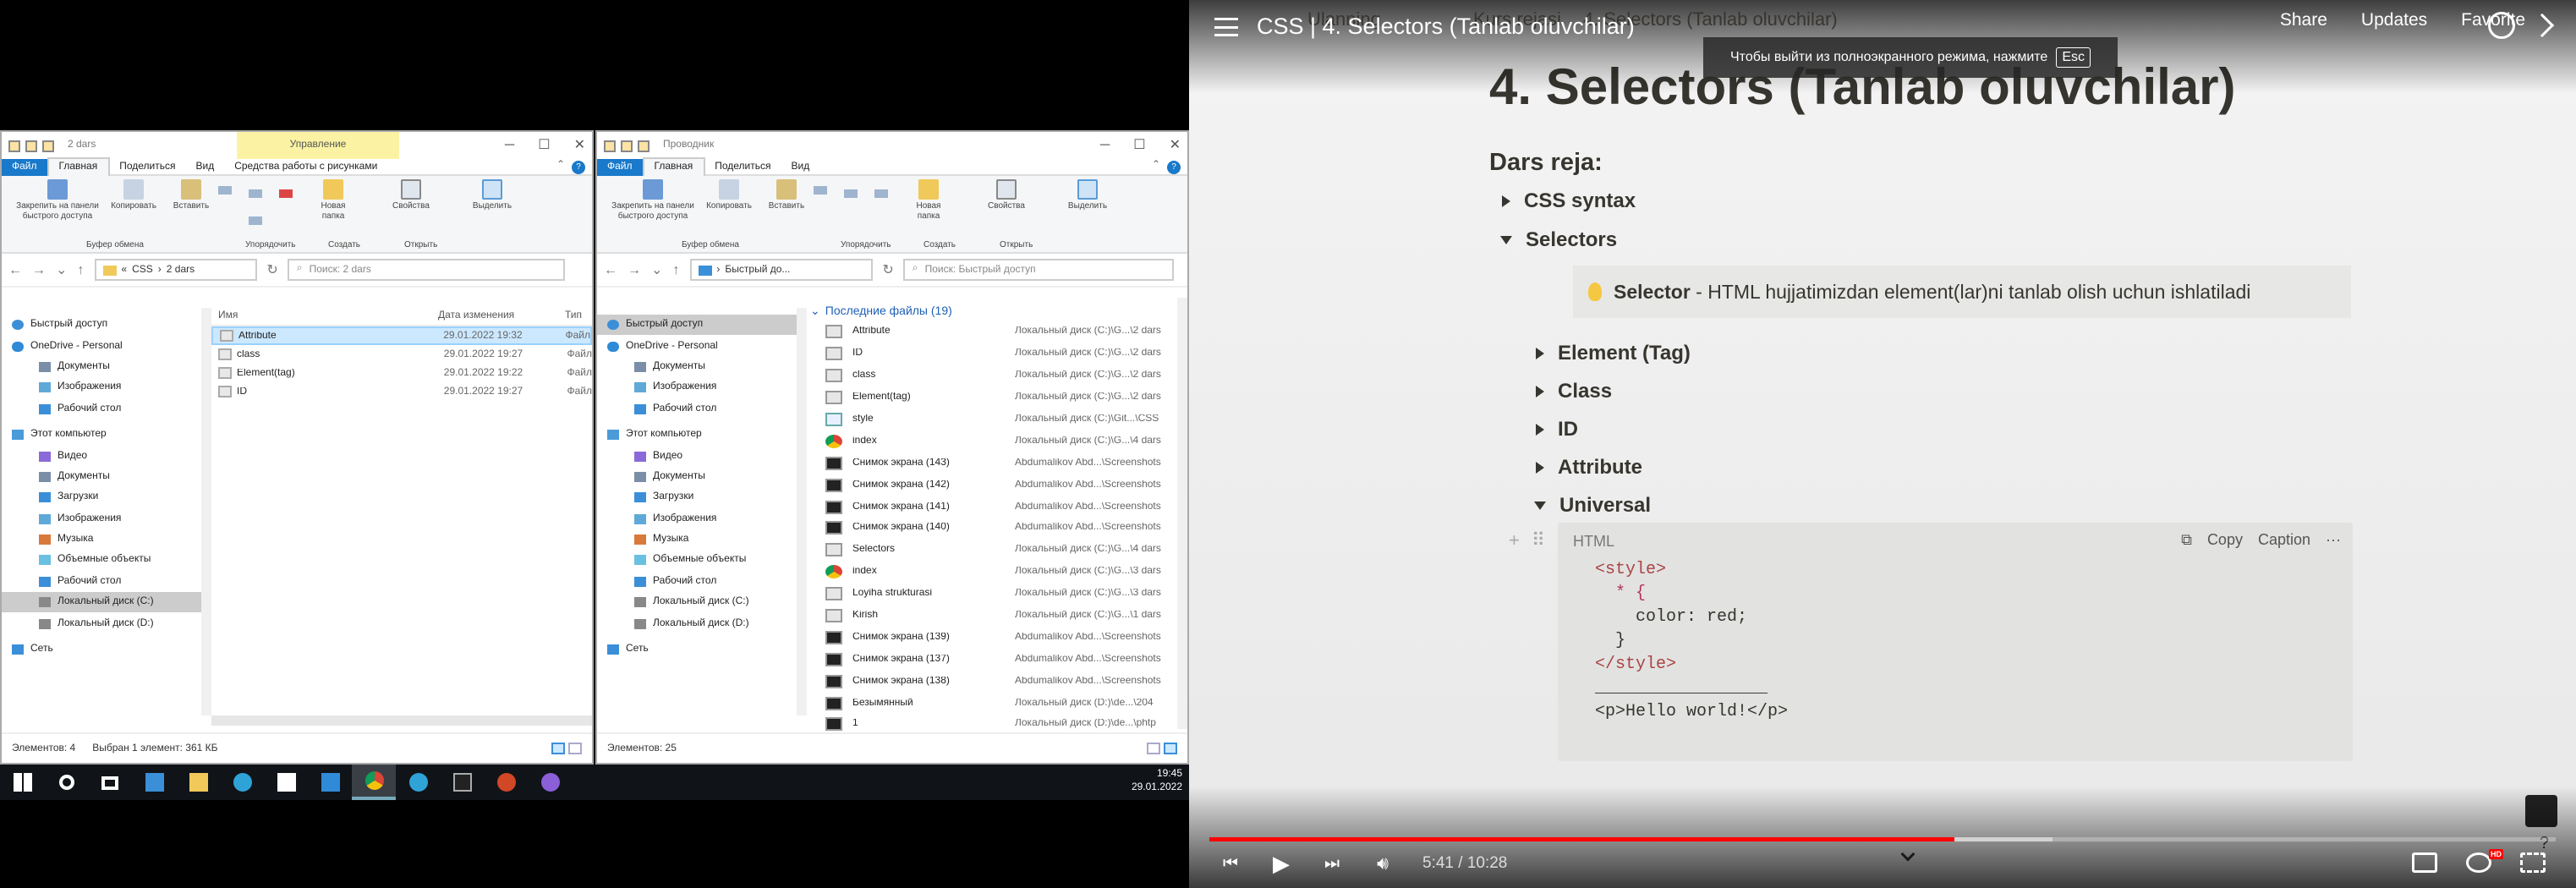 The width and height of the screenshot is (2576, 888). Describe the element at coordinates (101, 457) in the screenshot. I see `nav-item: Видео` at that location.